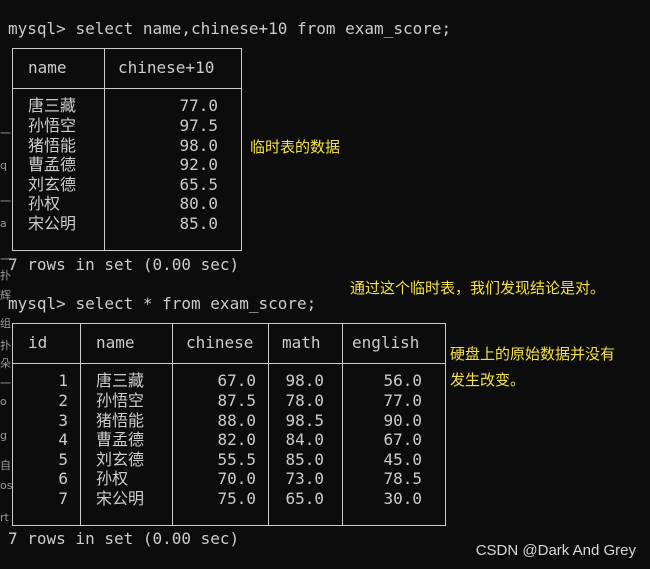 The height and width of the screenshot is (569, 650). I want to click on table-cell-chinese: 67.0, so click(236, 380).